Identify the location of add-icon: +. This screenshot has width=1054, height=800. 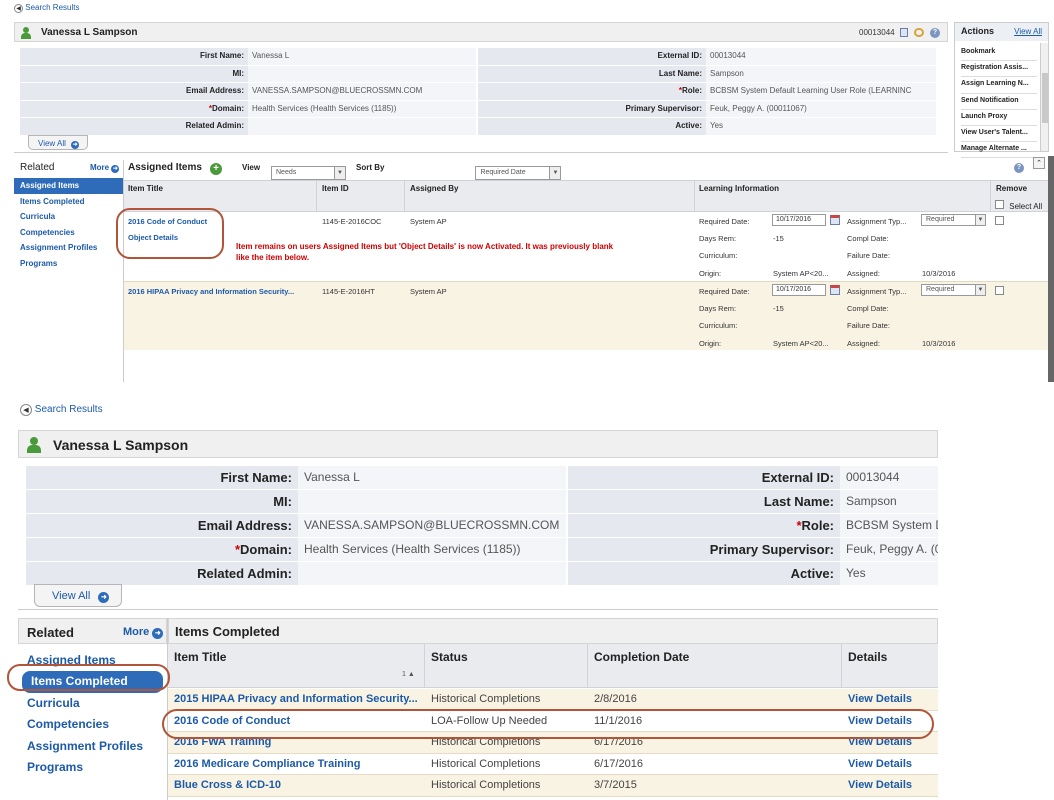
(216, 169).